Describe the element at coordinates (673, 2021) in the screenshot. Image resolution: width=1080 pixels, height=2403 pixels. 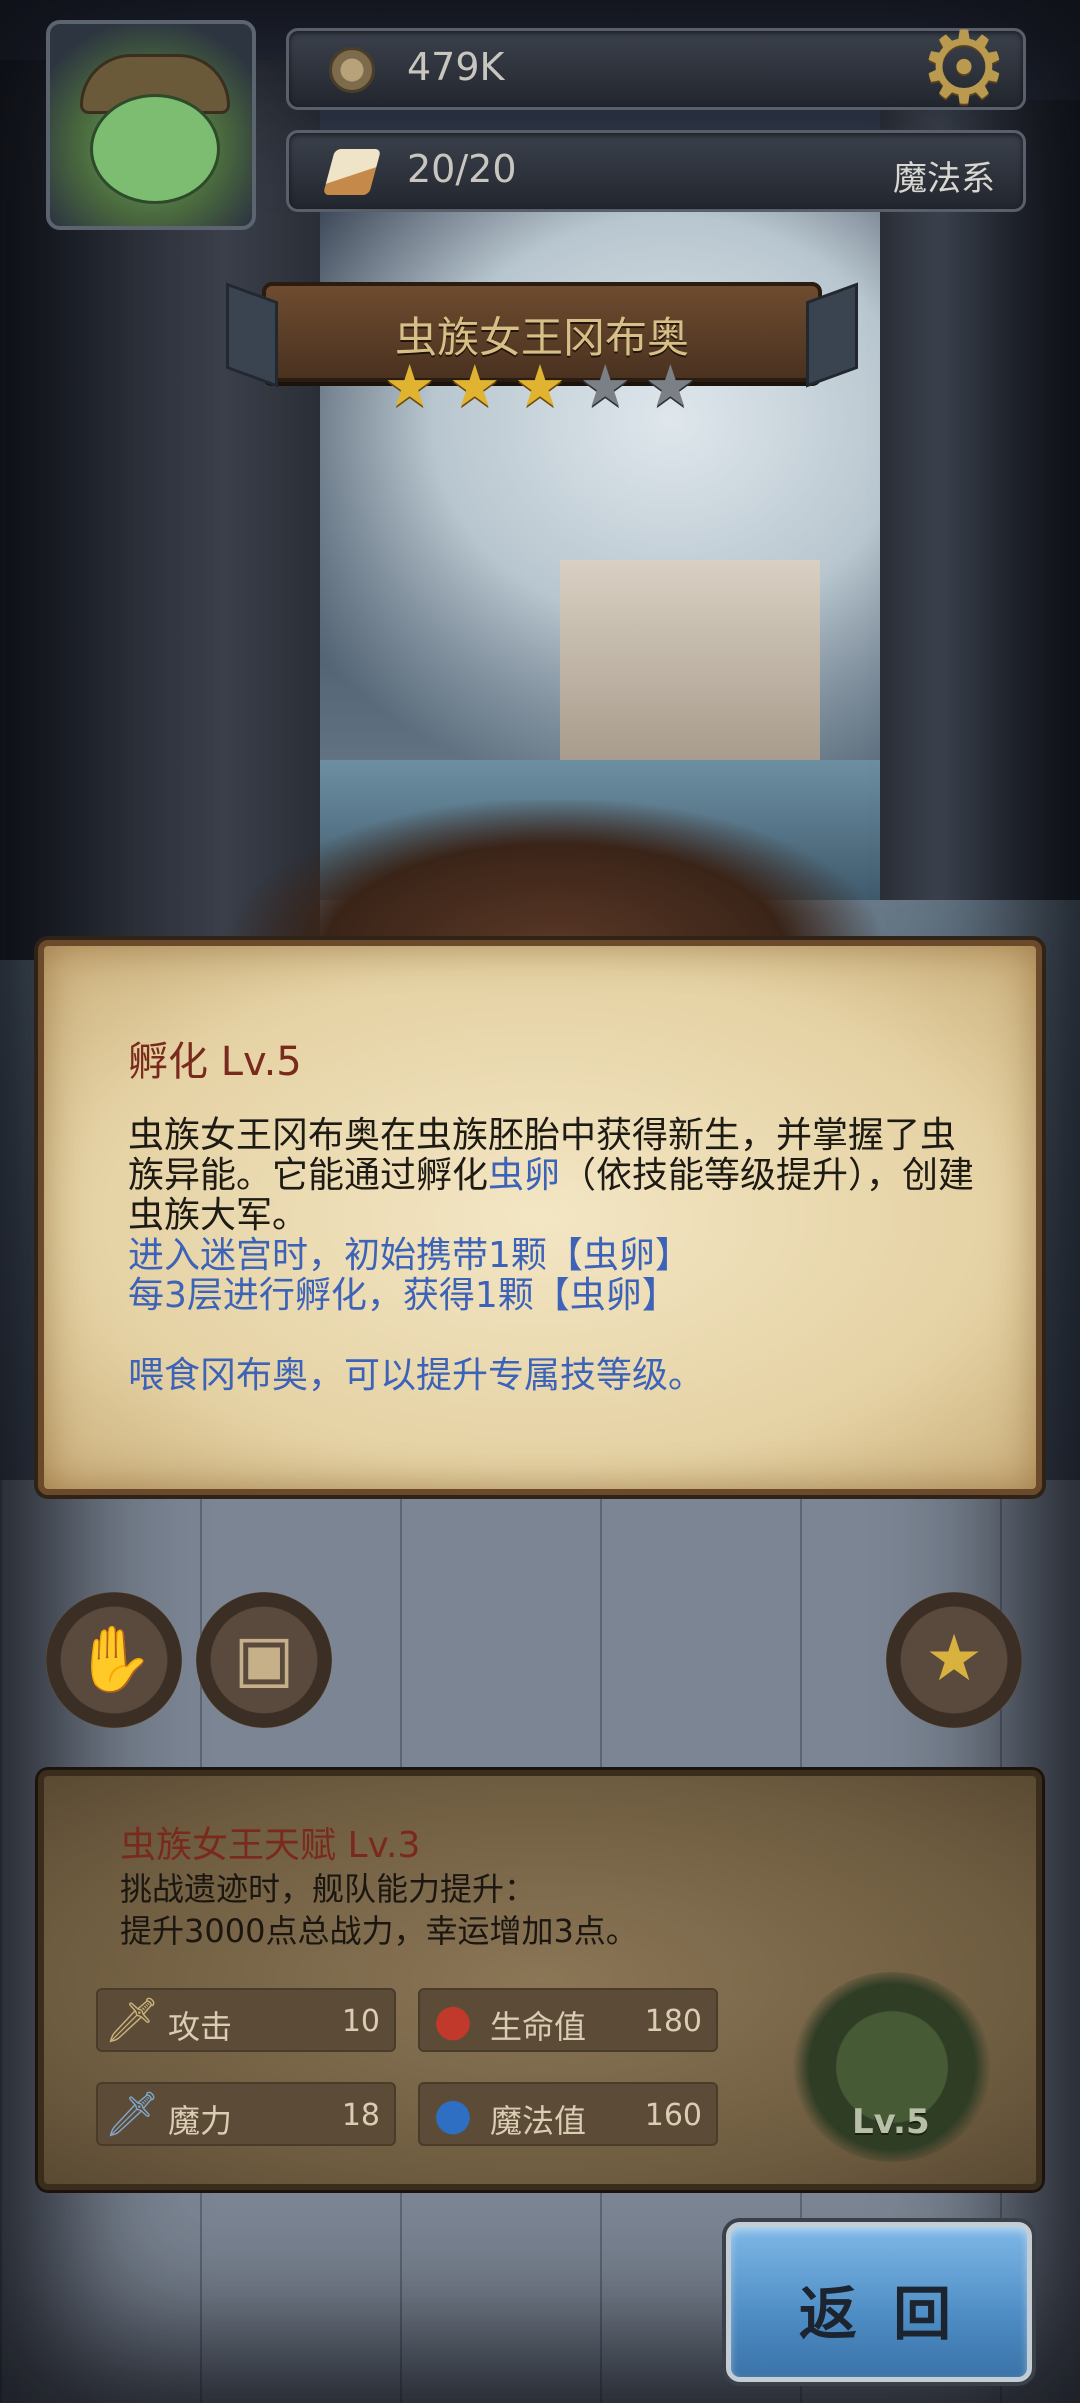
I see `stat-value: 180` at that location.